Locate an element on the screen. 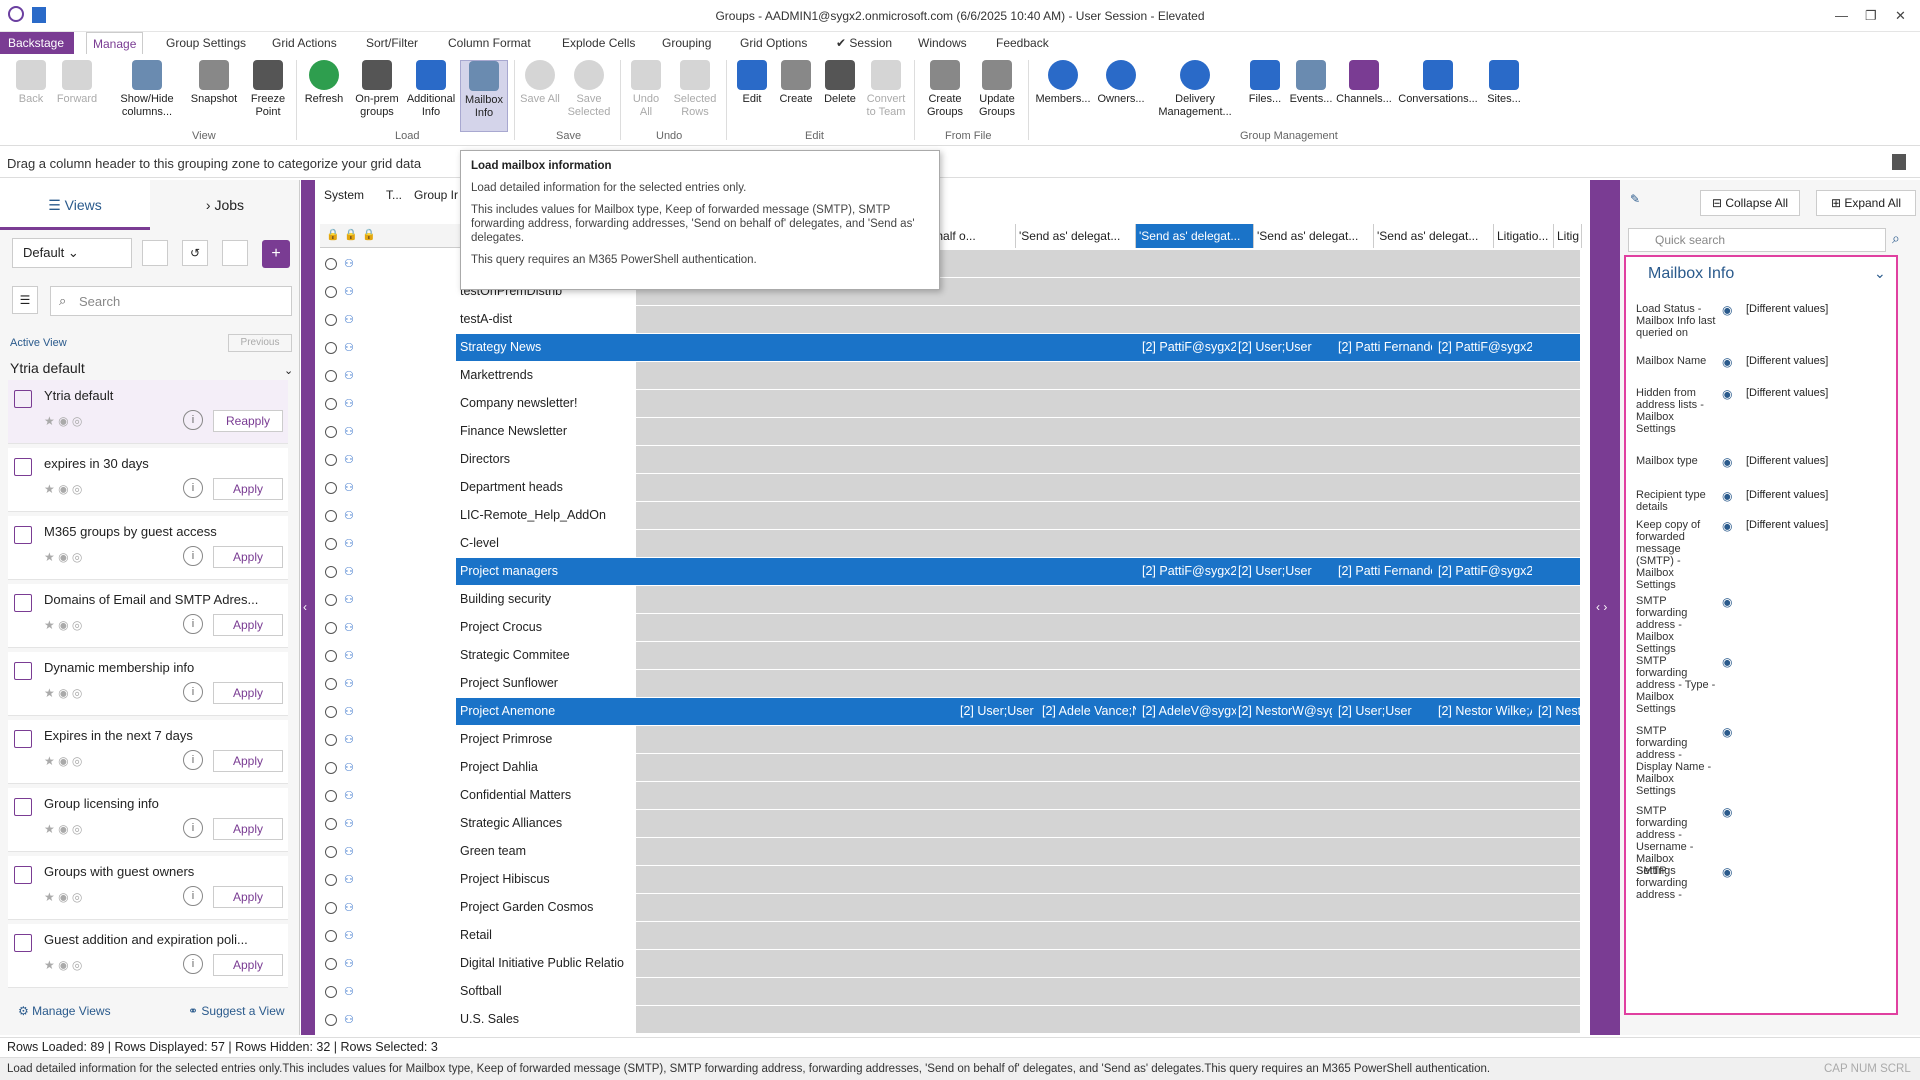 The width and height of the screenshot is (1920, 1080). group-name-cell: Confidential Matters is located at coordinates (546, 795).